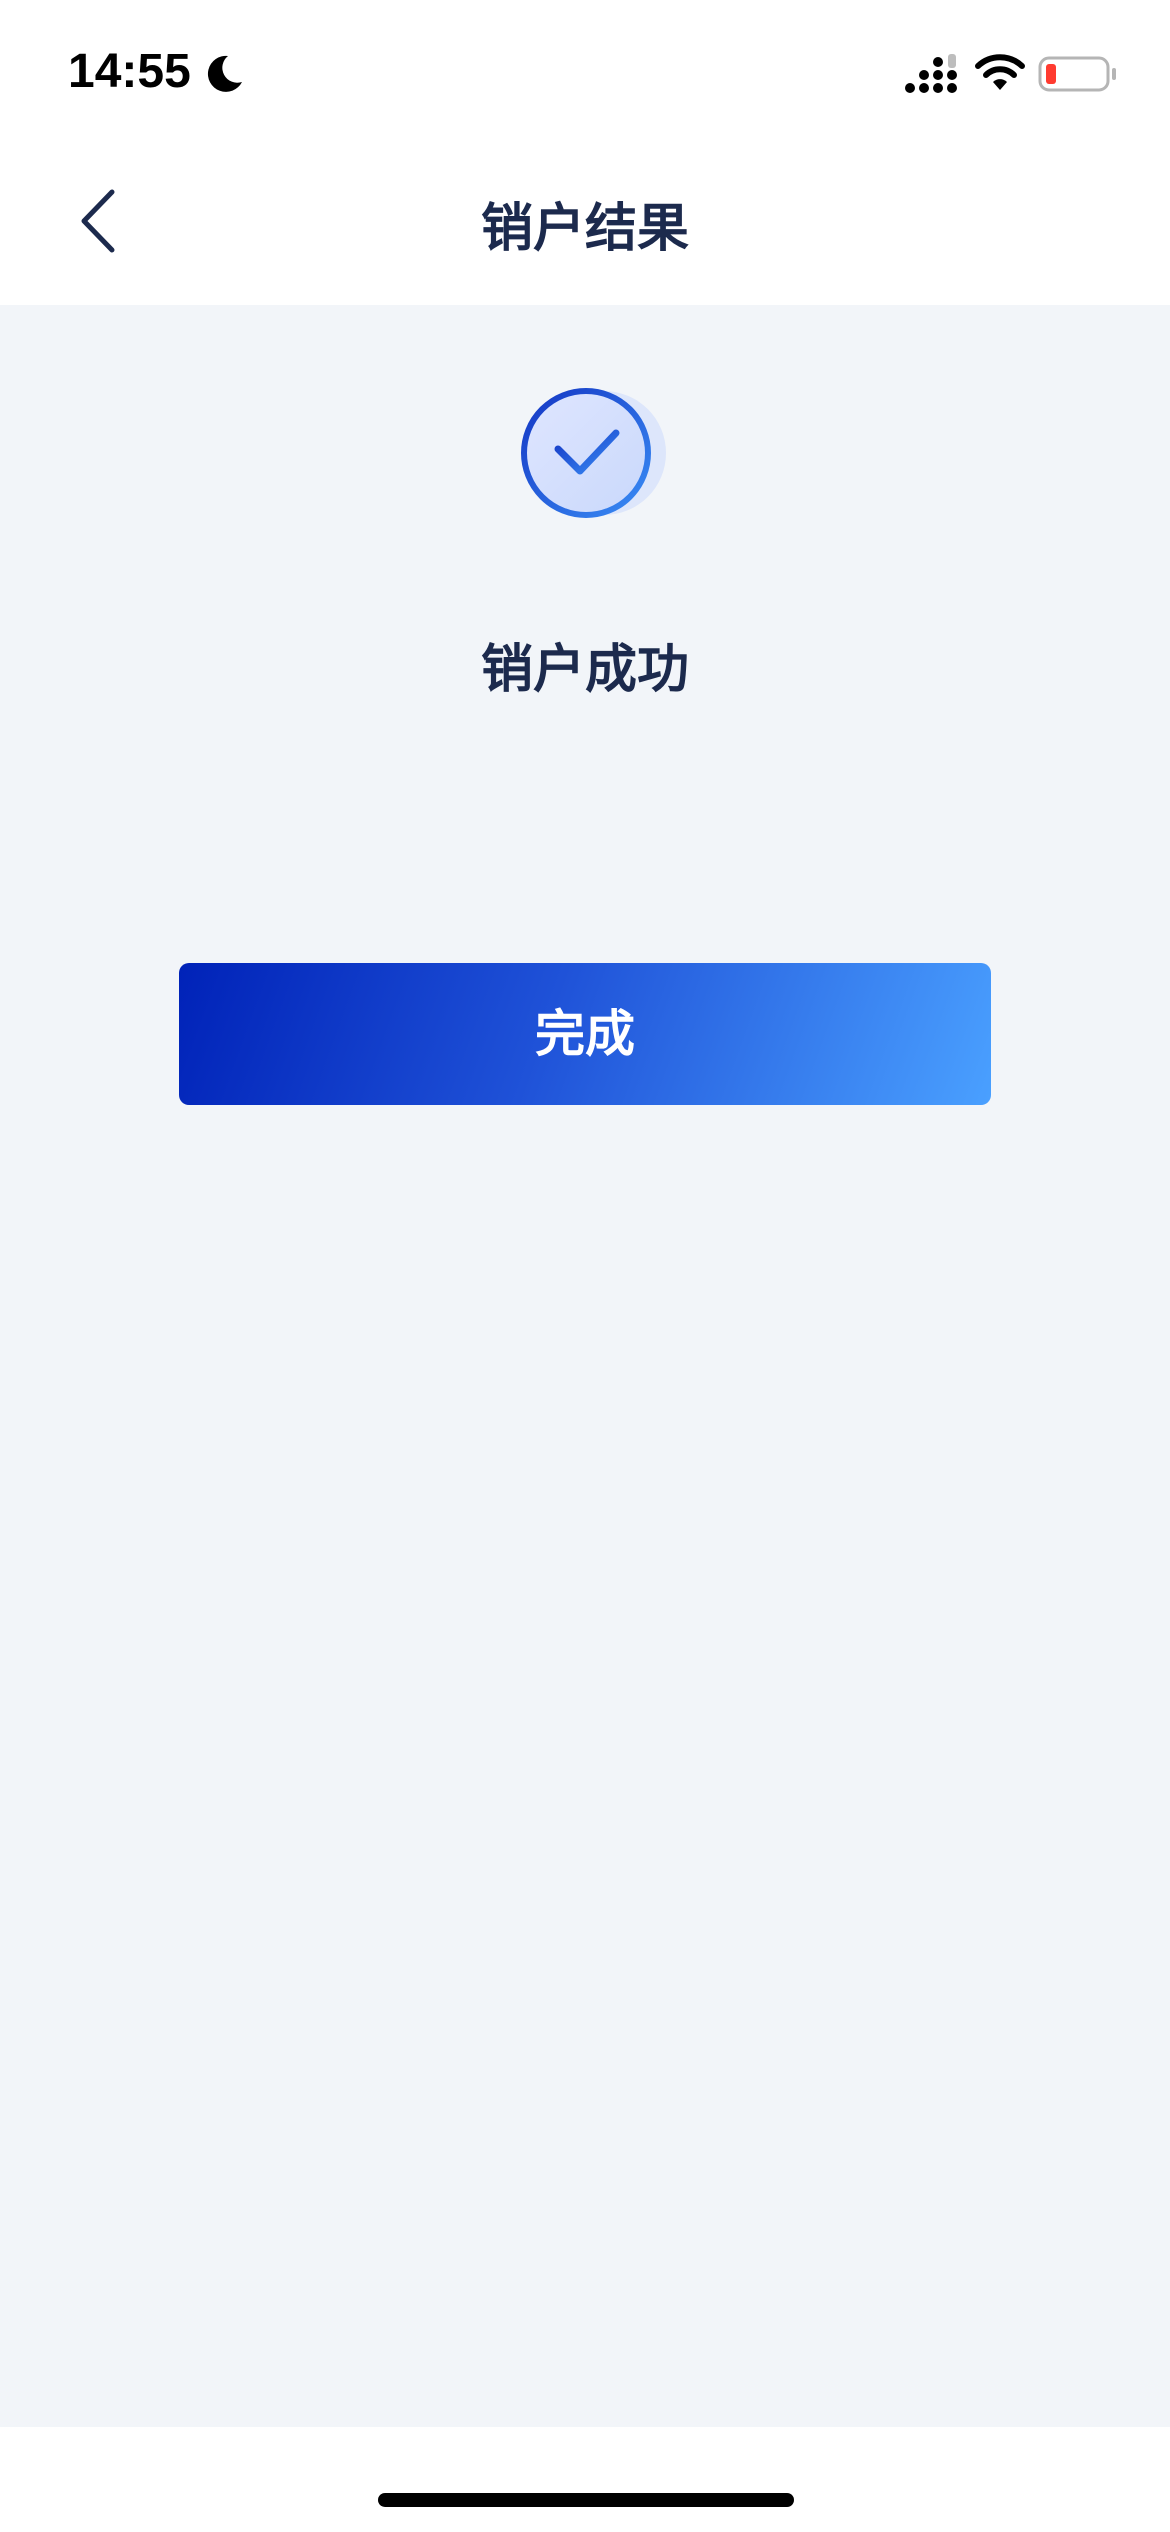 This screenshot has width=1170, height=2532. I want to click on done-button: 完成, so click(585, 1034).